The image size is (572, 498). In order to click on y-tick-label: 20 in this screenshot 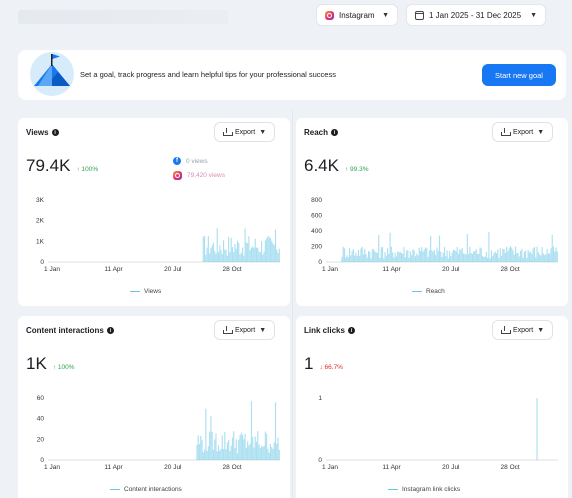, I will do `click(41, 439)`.